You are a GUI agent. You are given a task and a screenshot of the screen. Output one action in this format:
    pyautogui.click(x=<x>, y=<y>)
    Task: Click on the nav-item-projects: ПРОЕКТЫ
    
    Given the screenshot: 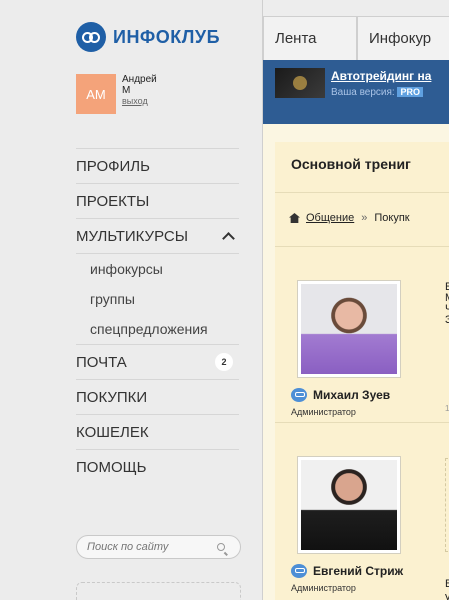 What is the action you would take?
    pyautogui.click(x=157, y=200)
    